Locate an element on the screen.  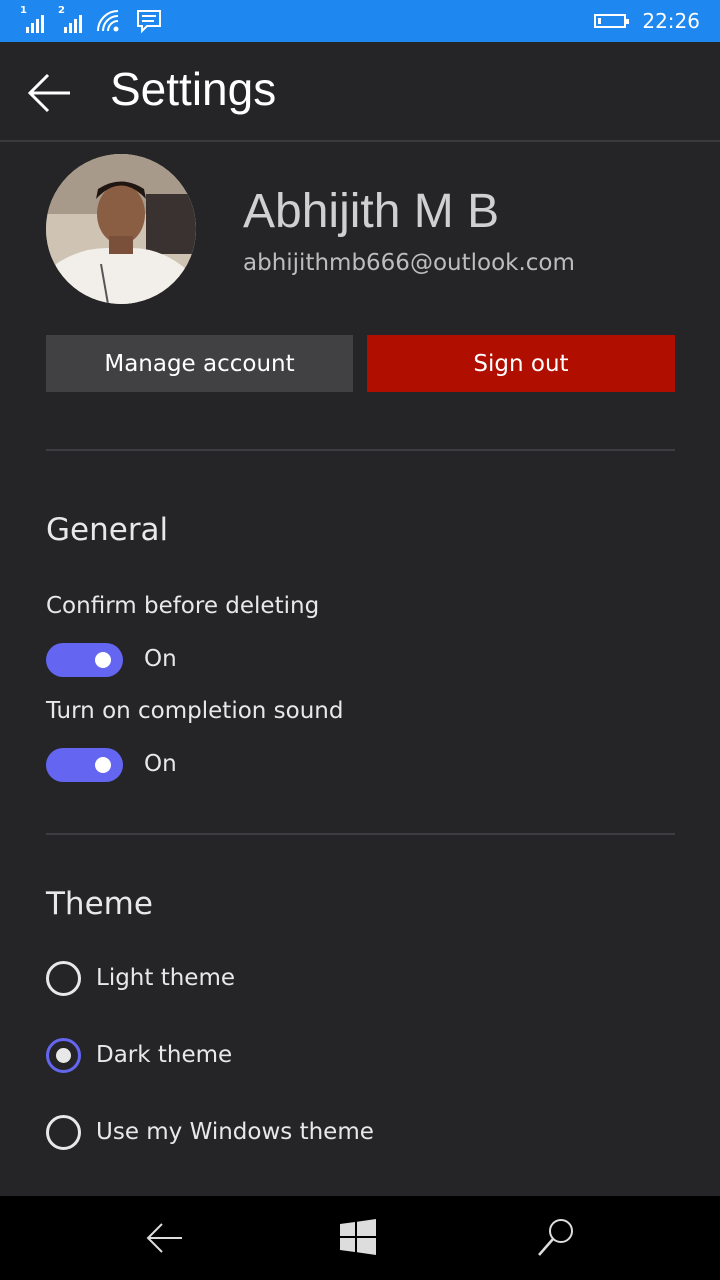
profile-name: Abhijith M B is located at coordinates (371, 211).